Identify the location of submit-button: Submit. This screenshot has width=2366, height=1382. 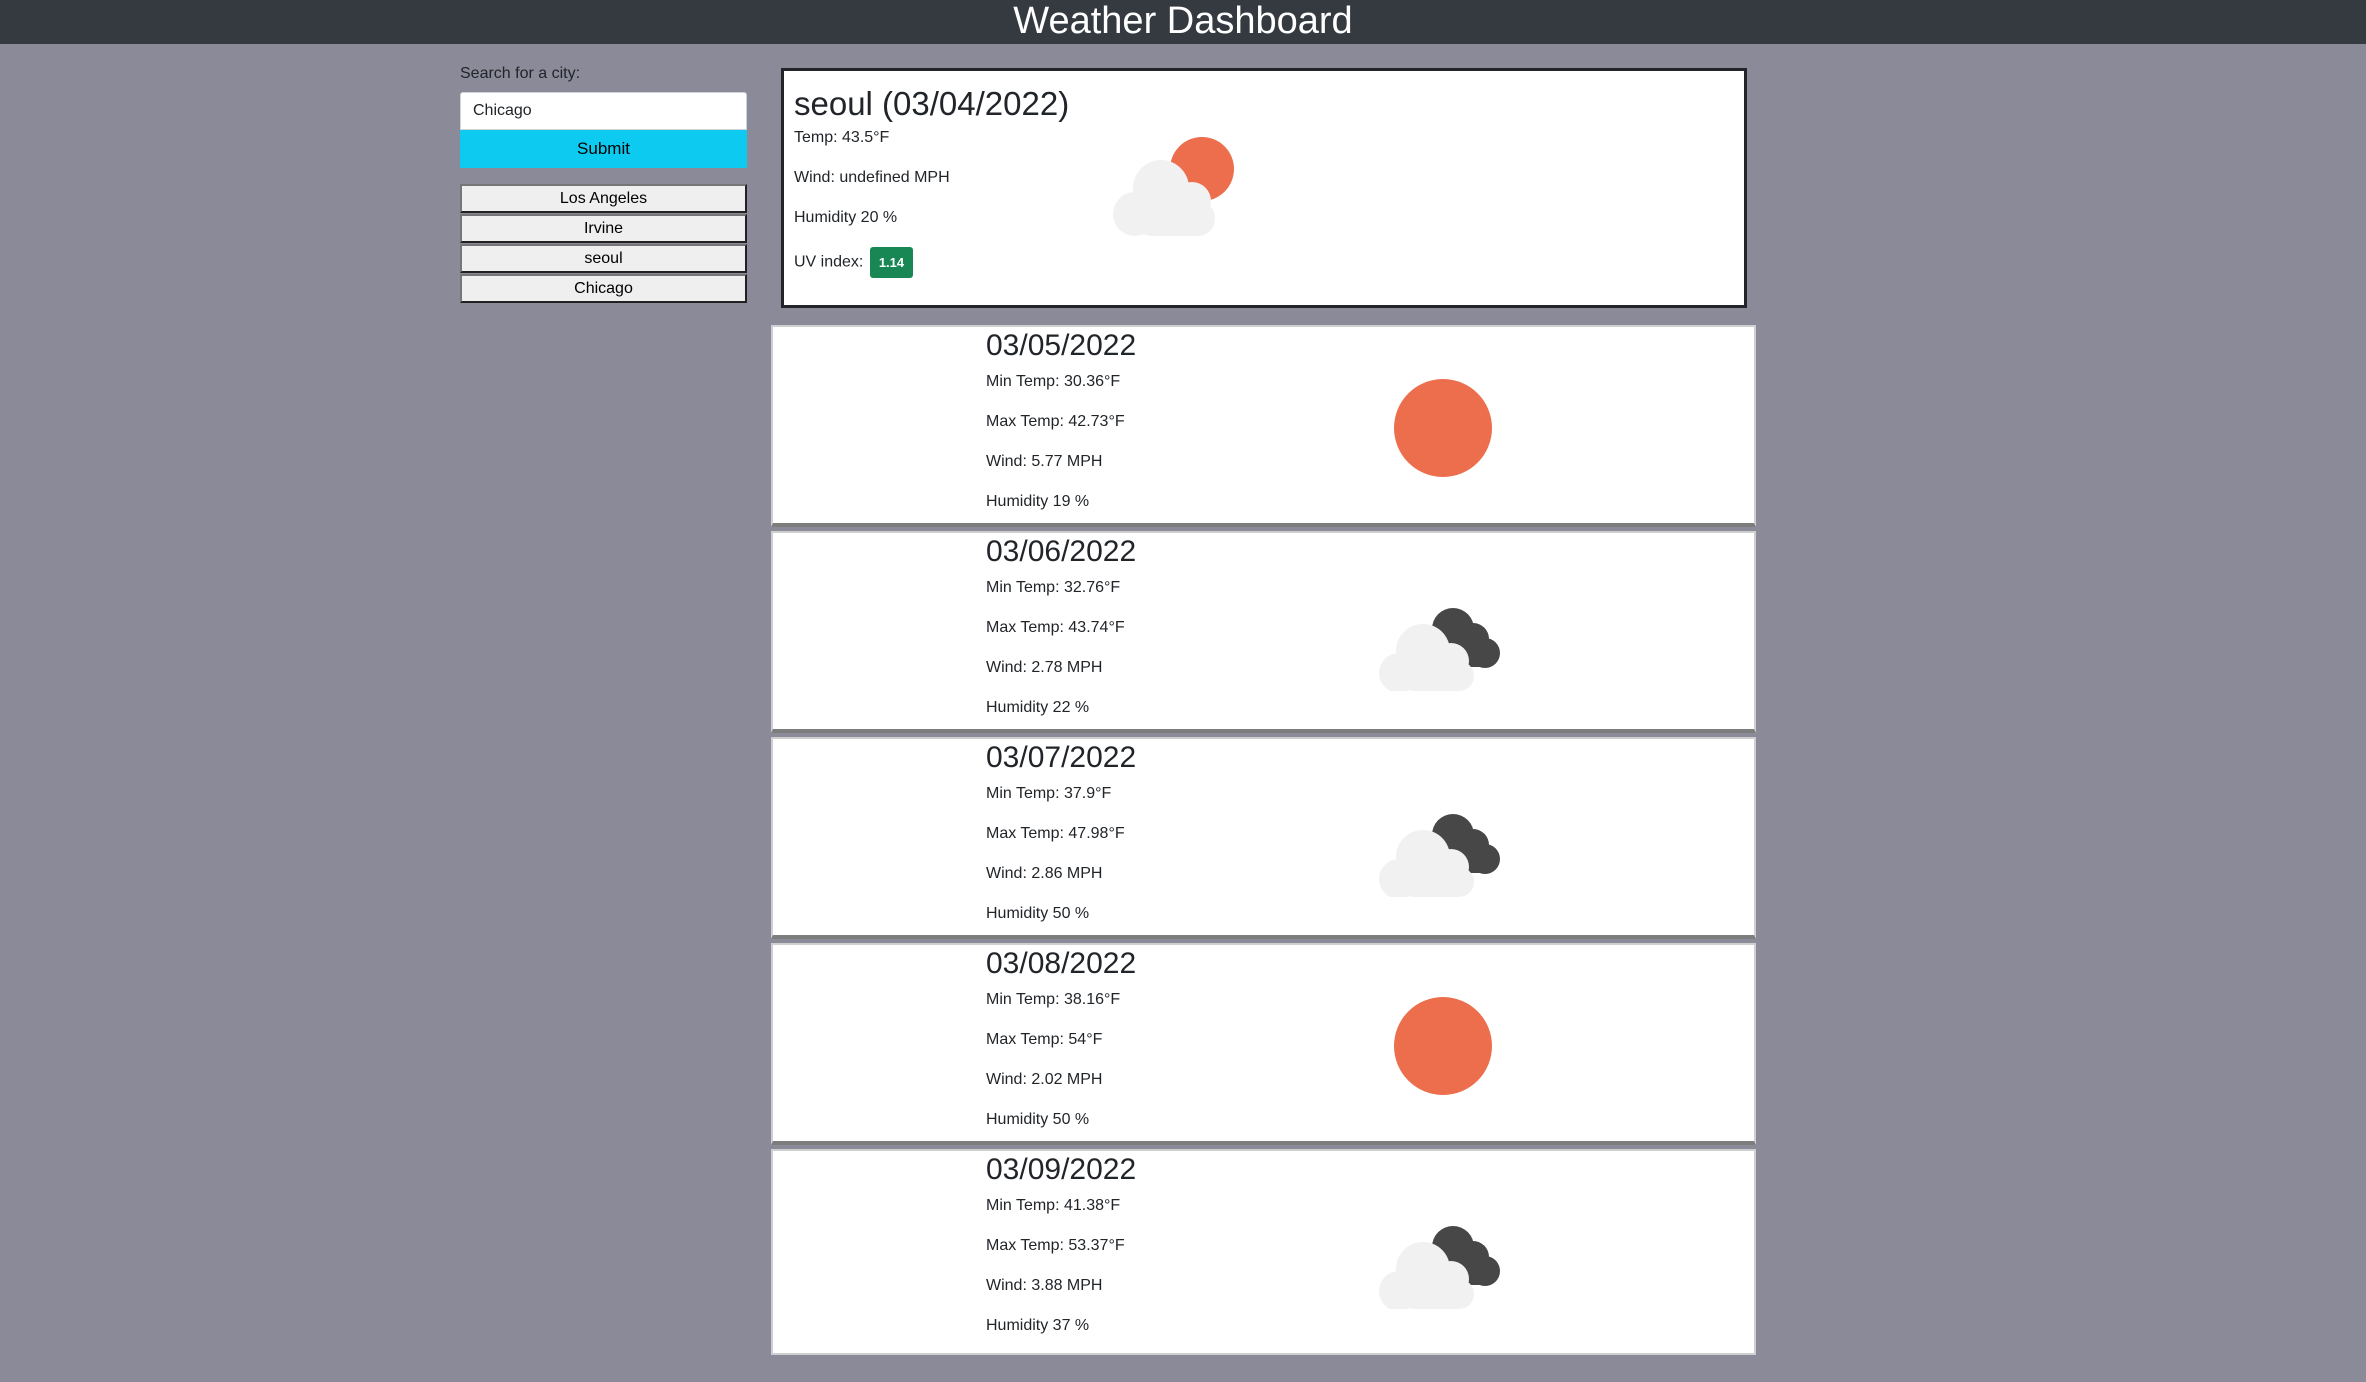
(603, 149).